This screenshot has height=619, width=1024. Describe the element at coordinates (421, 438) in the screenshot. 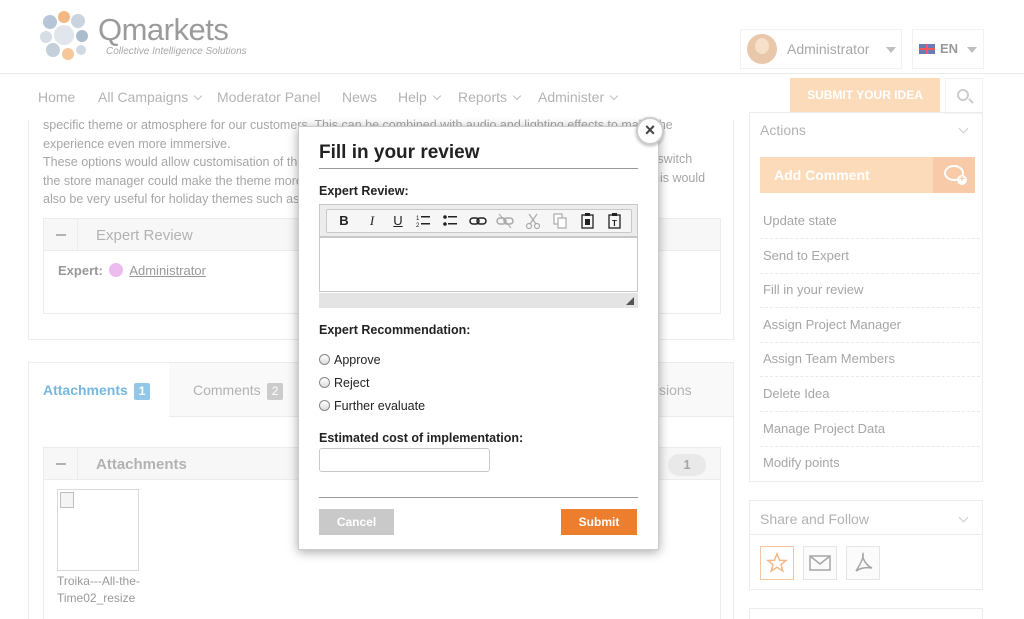

I see `cost-label: Estimated cost of implementation:` at that location.